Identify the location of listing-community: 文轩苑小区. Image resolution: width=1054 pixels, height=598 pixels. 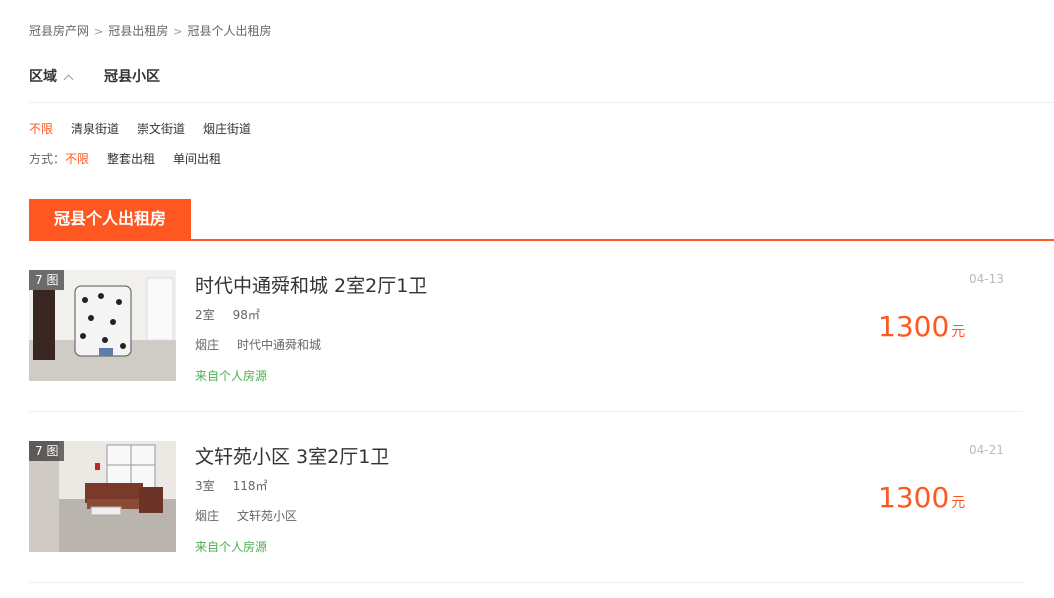
(267, 516).